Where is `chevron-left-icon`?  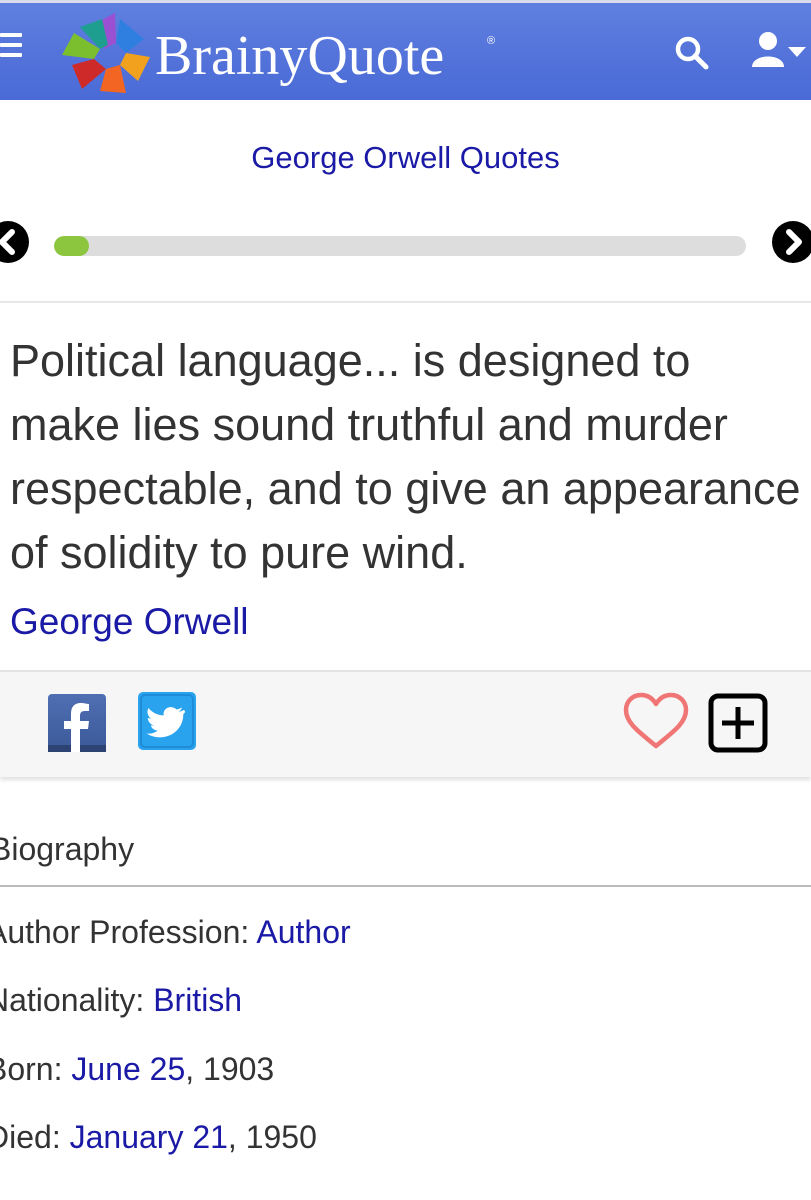
chevron-left-icon is located at coordinates (15, 242).